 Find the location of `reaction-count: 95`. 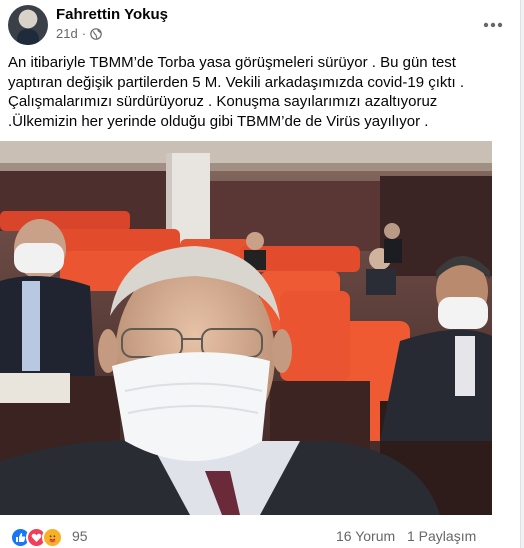

reaction-count: 95 is located at coordinates (80, 536).